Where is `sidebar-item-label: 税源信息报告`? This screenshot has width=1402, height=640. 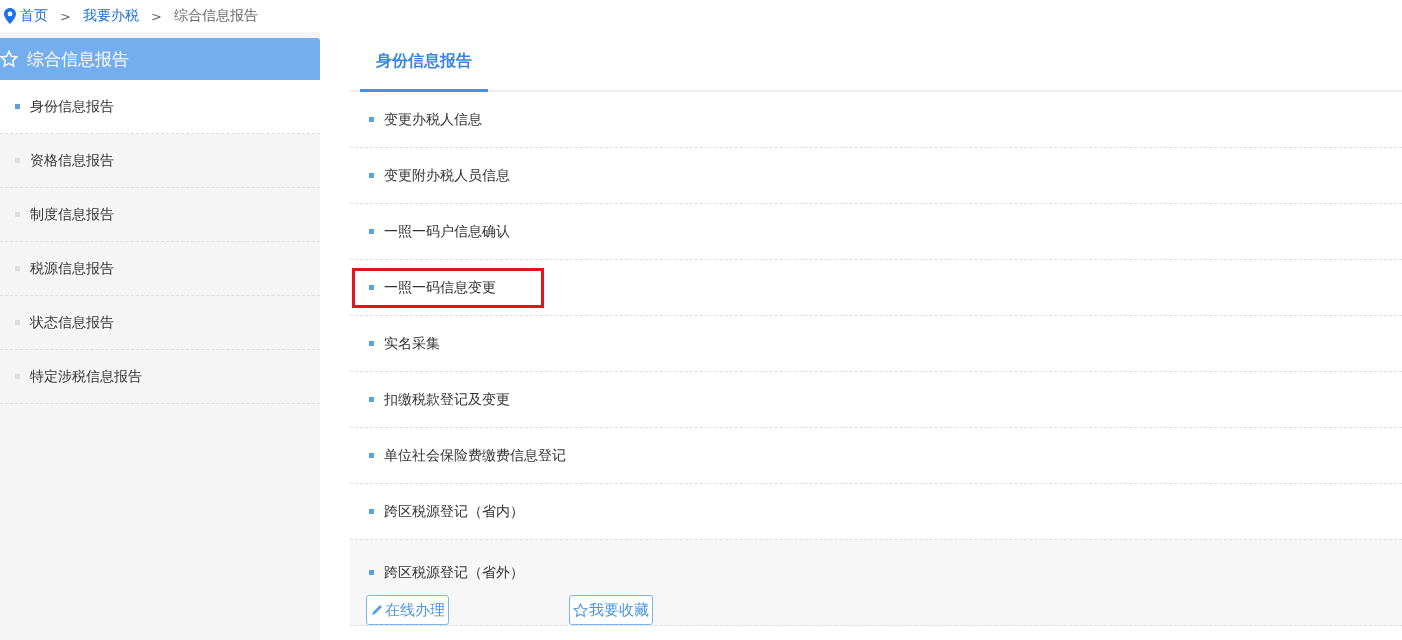
sidebar-item-label: 税源信息报告 is located at coordinates (72, 268).